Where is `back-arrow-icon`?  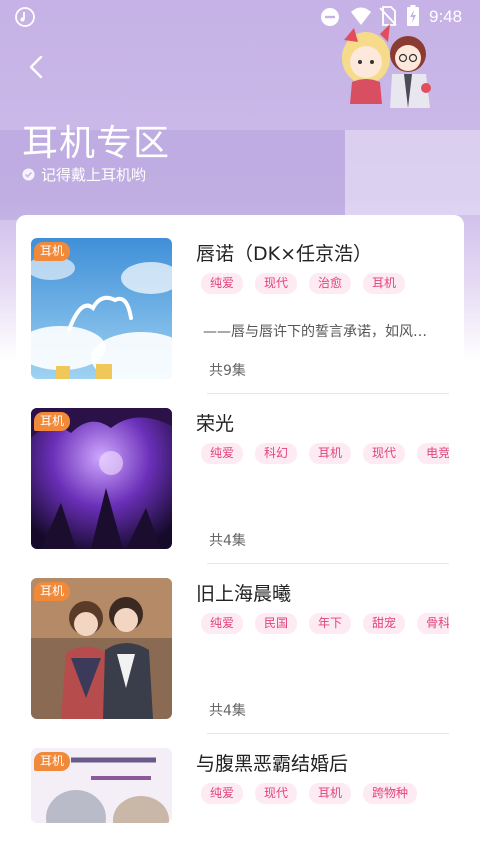 back-arrow-icon is located at coordinates (37, 67).